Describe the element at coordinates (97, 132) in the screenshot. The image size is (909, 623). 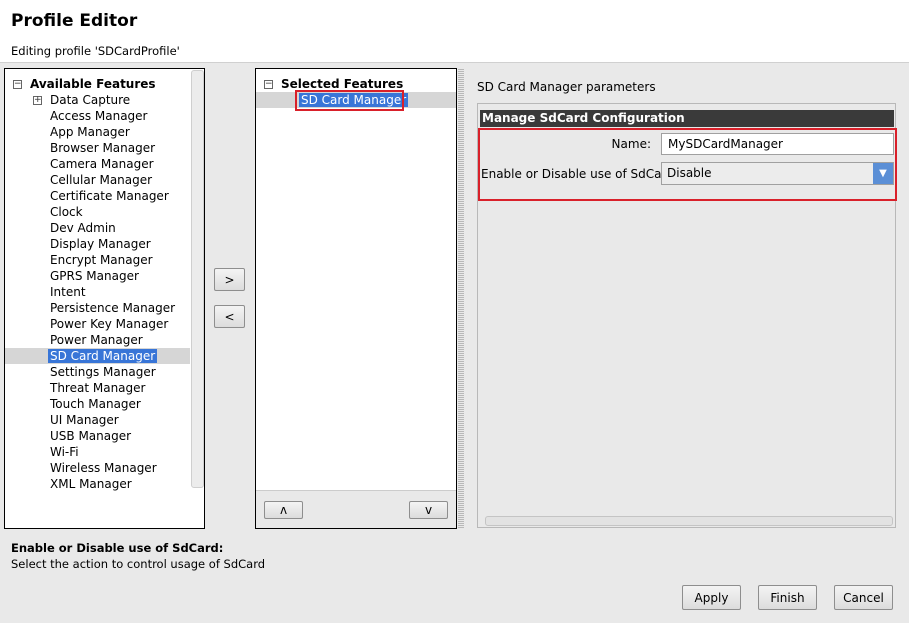
I see `feature-item: App Manager` at that location.